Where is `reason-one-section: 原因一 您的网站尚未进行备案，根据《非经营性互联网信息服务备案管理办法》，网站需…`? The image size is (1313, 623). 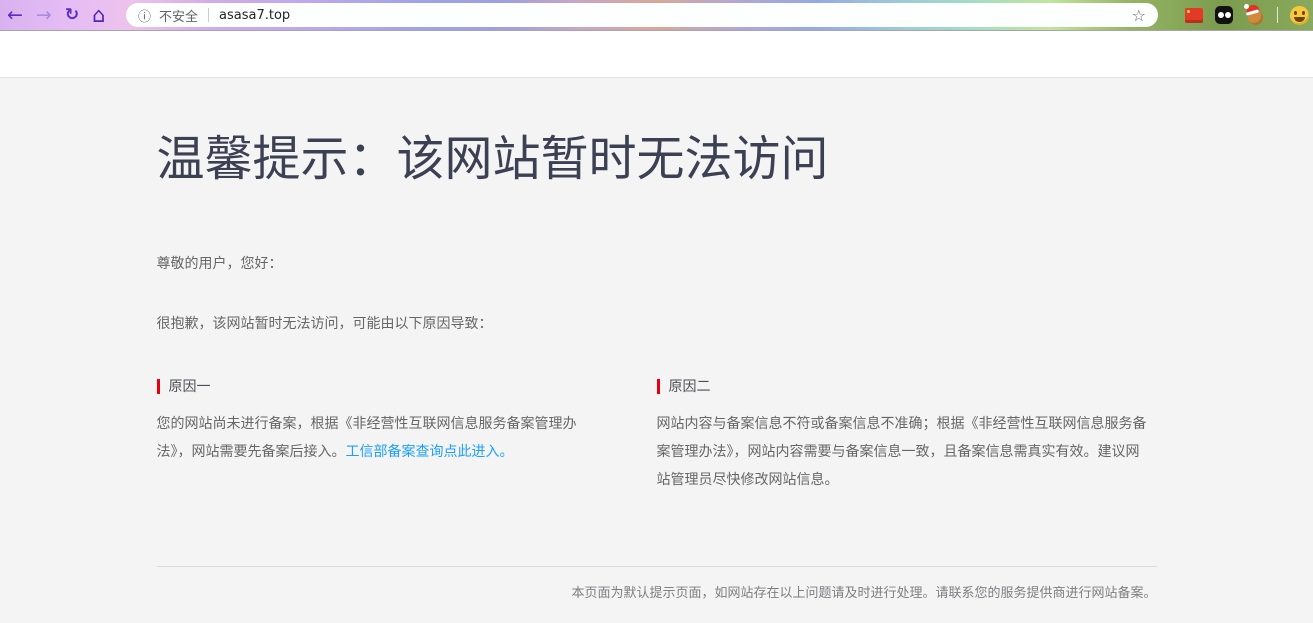
reason-one-section: 原因一 您的网站尚未进行备案，根据《非经营性互联网信息服务备案管理办法》，网站需… is located at coordinates (406, 435).